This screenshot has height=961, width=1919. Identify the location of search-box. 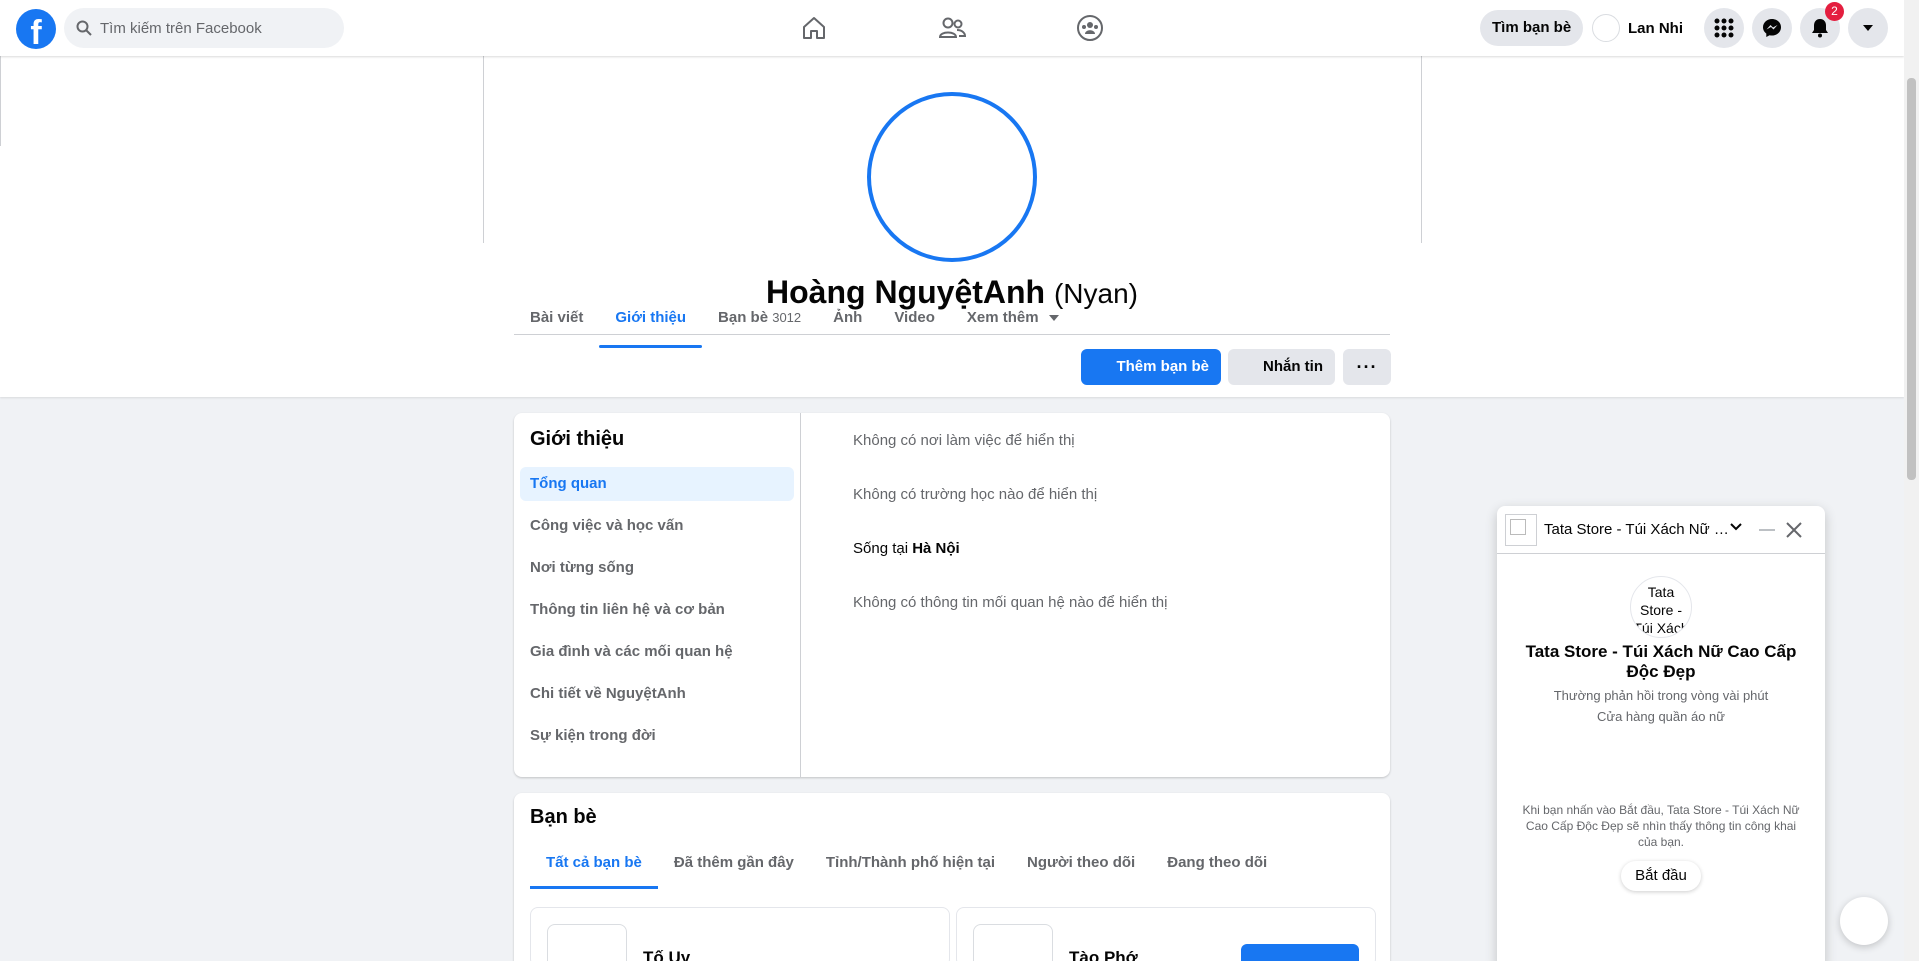
(204, 28).